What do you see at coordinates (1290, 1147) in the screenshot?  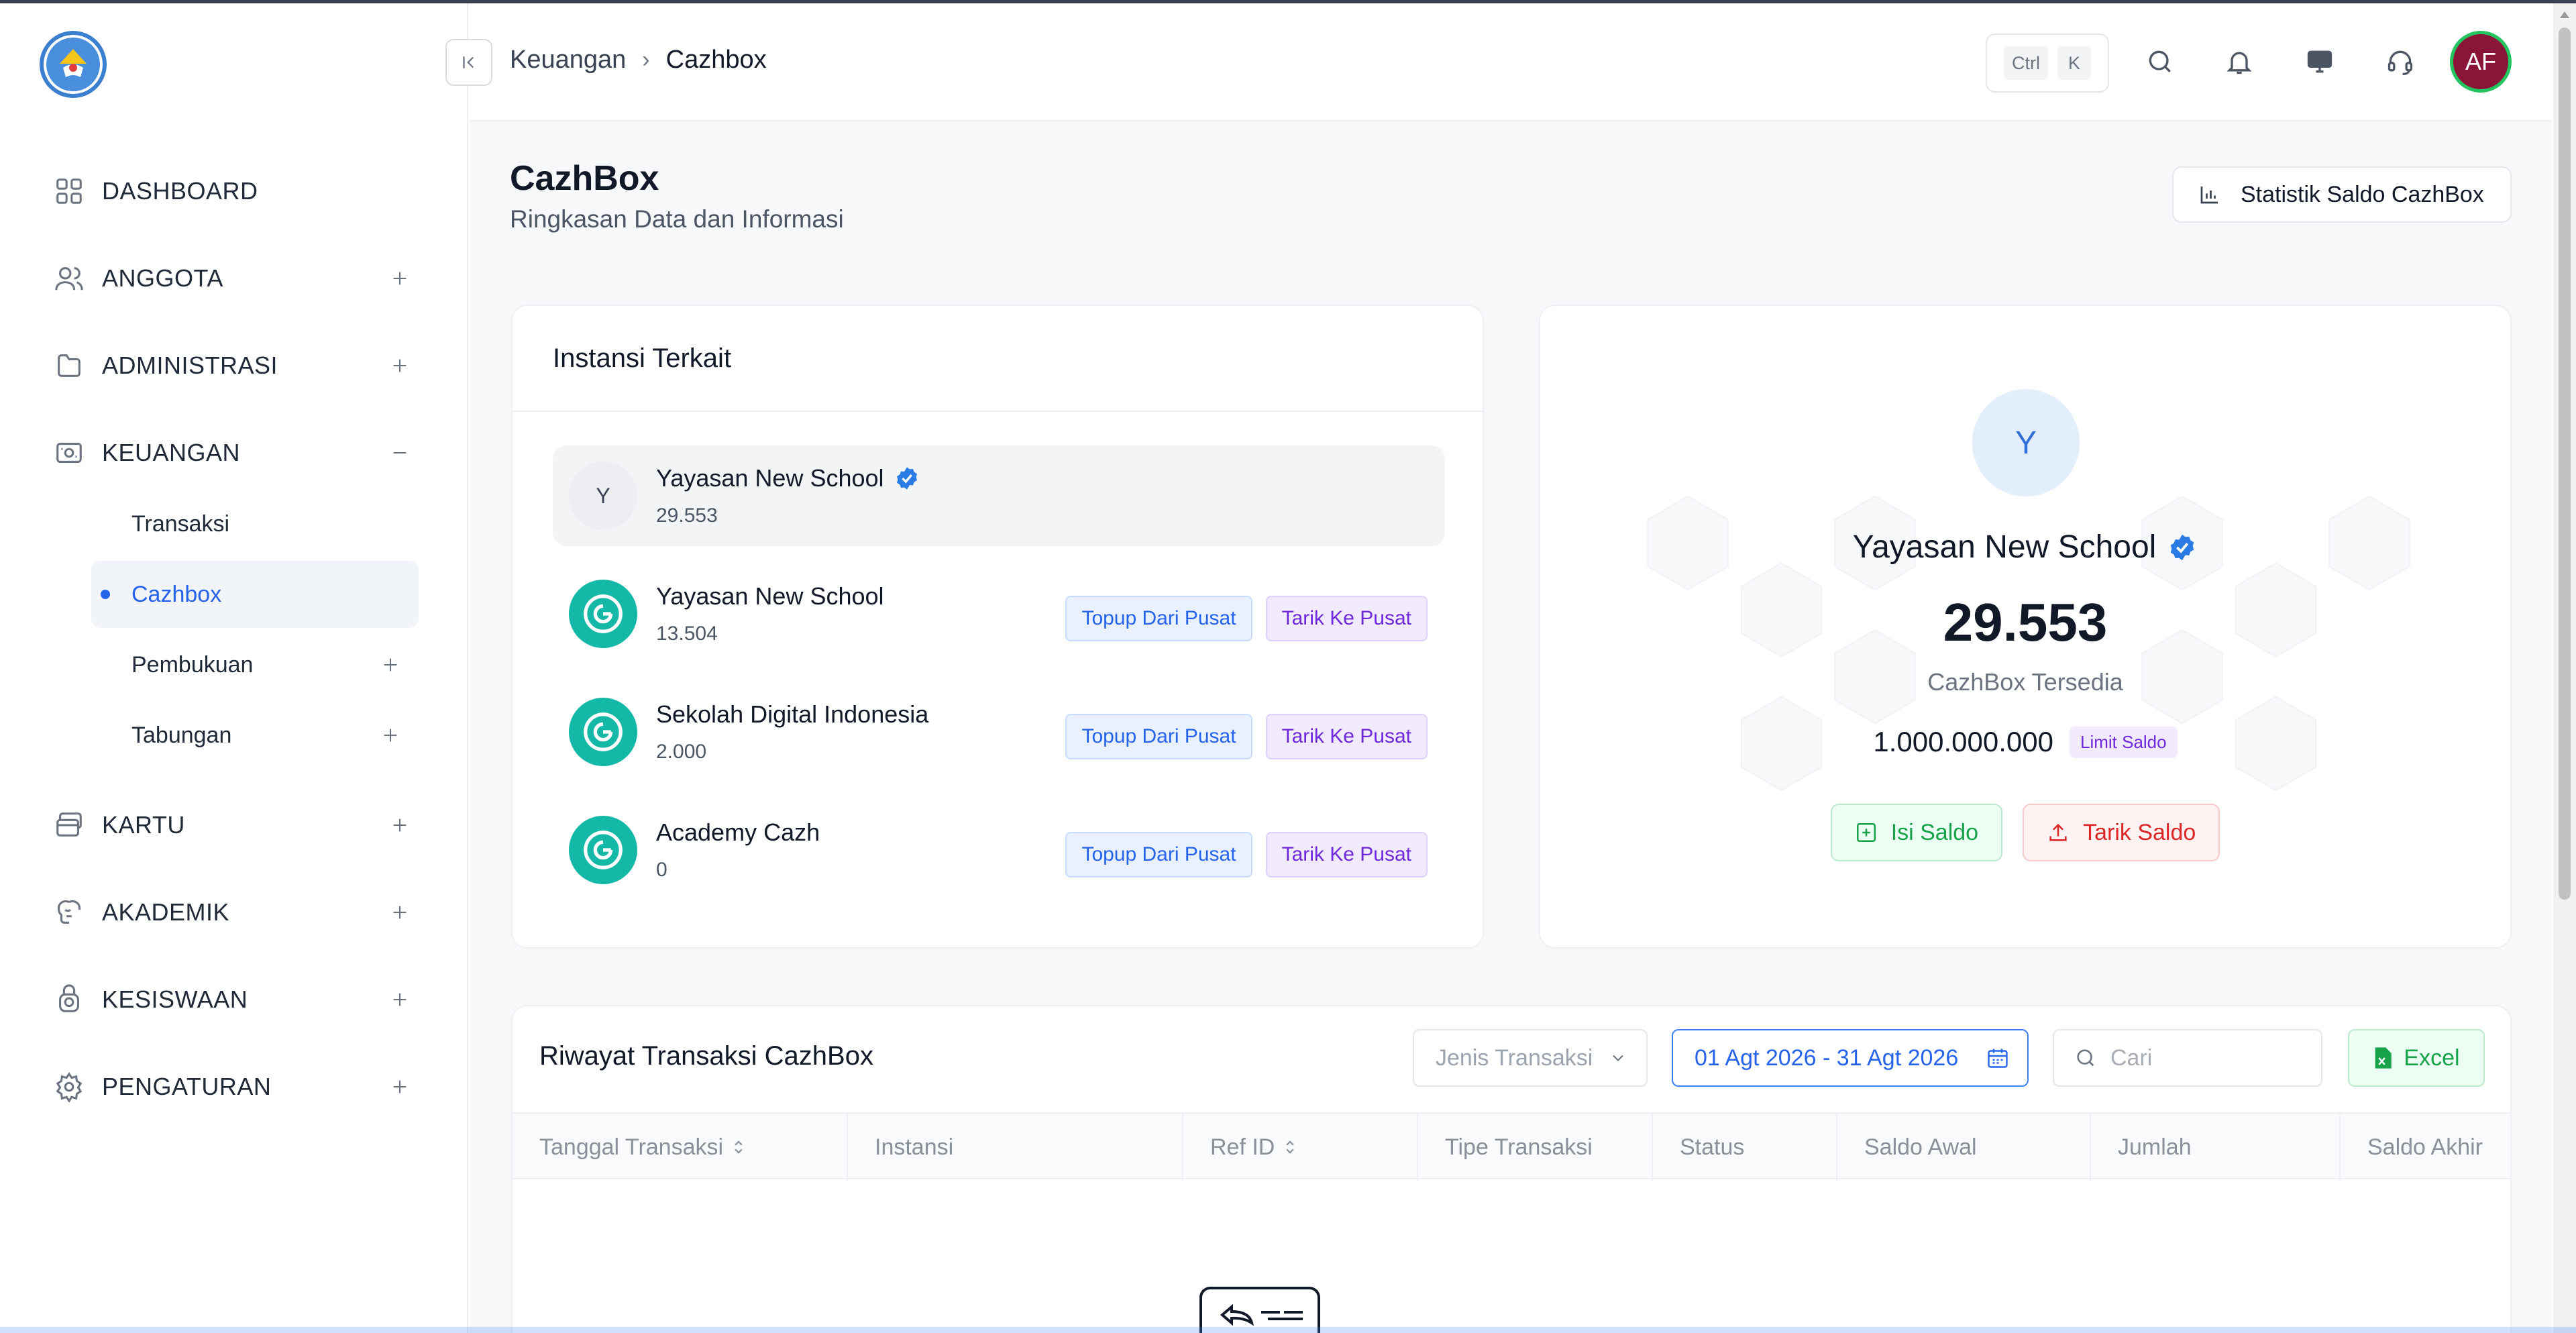 I see `sort-icon` at bounding box center [1290, 1147].